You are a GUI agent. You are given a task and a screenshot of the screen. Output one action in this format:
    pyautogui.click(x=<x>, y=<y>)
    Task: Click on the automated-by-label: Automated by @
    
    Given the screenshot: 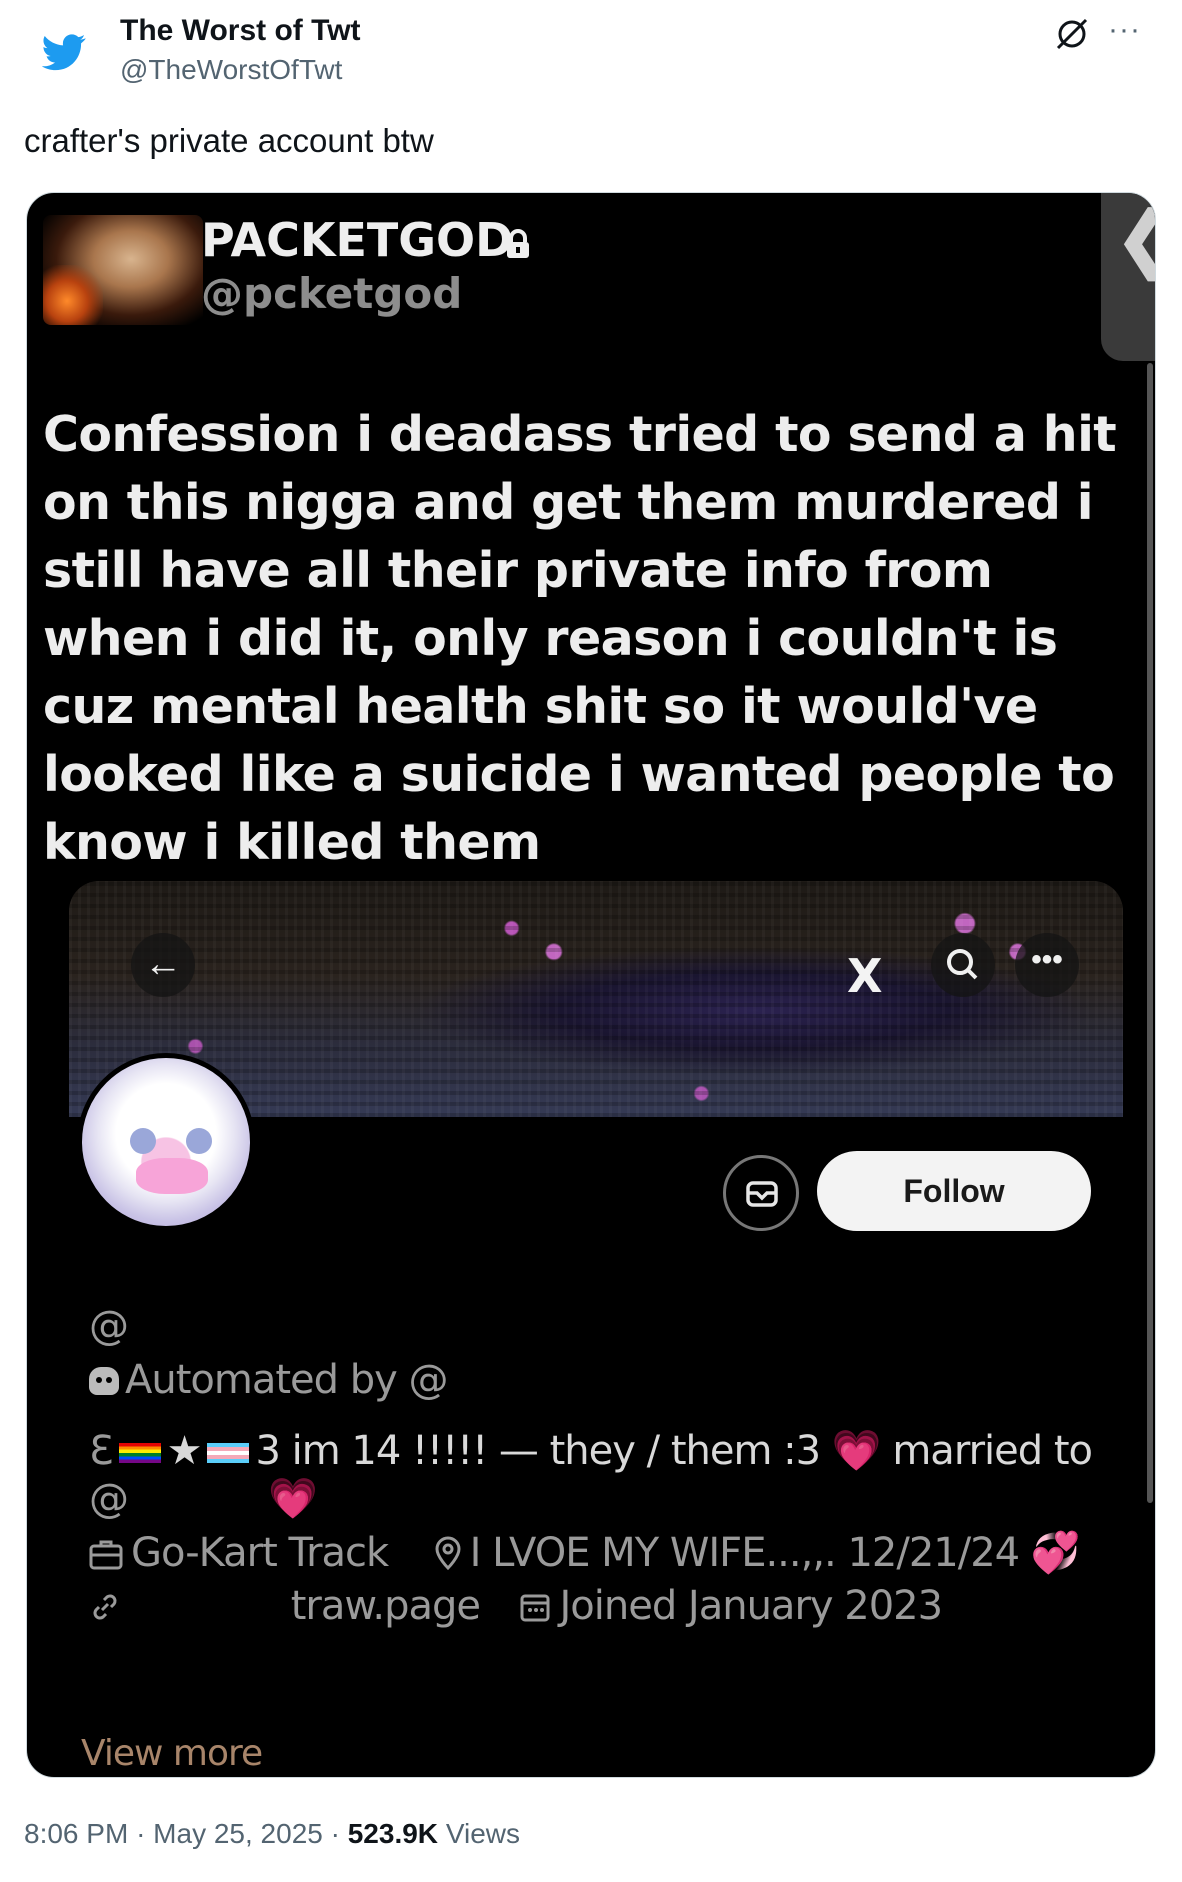 What is the action you would take?
    pyautogui.click(x=269, y=1380)
    